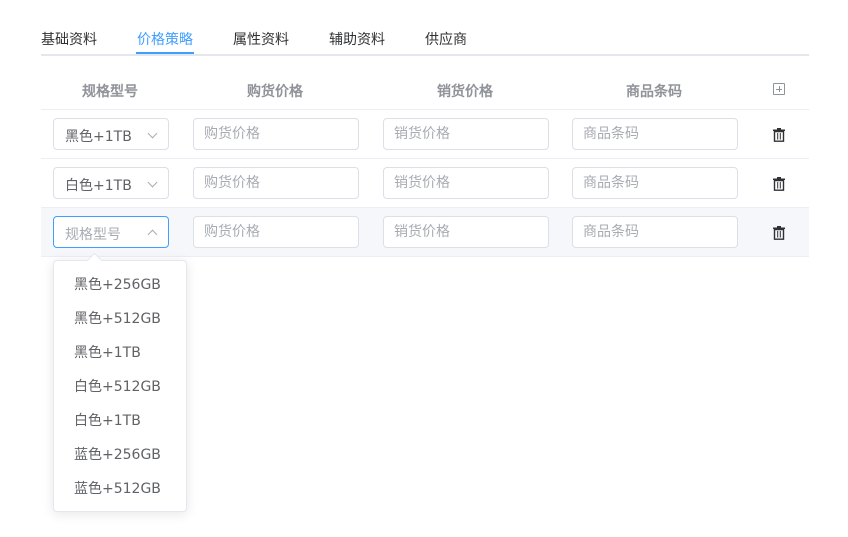 This screenshot has height=537, width=848. What do you see at coordinates (110, 92) in the screenshot?
I see `header-spec: 规格型号` at bounding box center [110, 92].